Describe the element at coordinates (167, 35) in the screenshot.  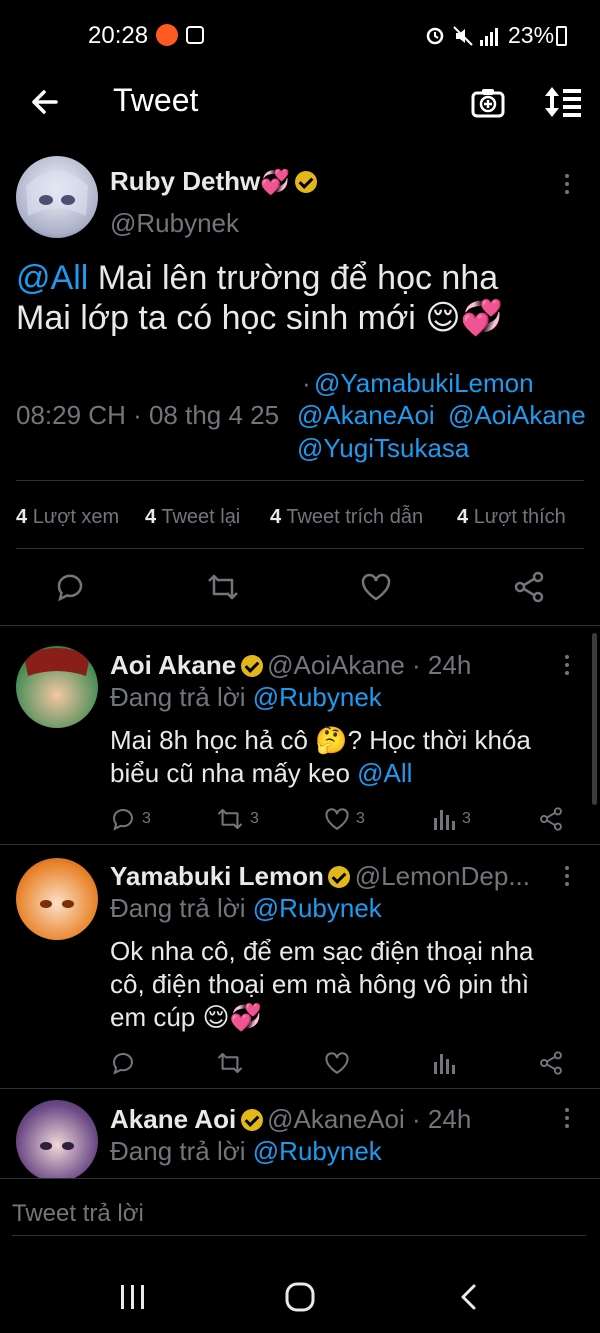
I see `screen-recorder-icon` at that location.